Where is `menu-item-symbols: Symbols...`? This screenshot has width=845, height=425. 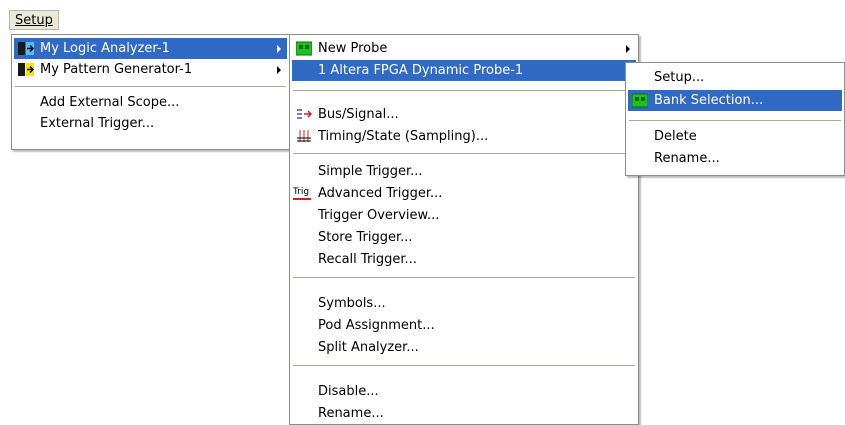
menu-item-symbols: Symbols... is located at coordinates (464, 303).